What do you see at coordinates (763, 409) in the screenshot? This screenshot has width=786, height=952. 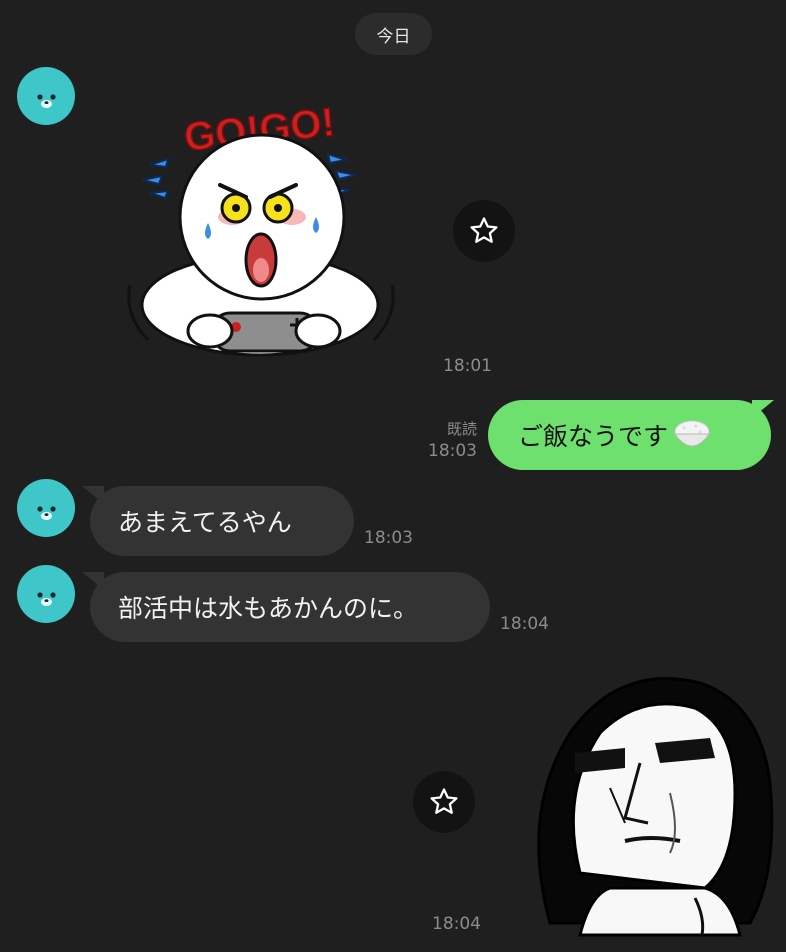 I see `bubble-tail` at bounding box center [763, 409].